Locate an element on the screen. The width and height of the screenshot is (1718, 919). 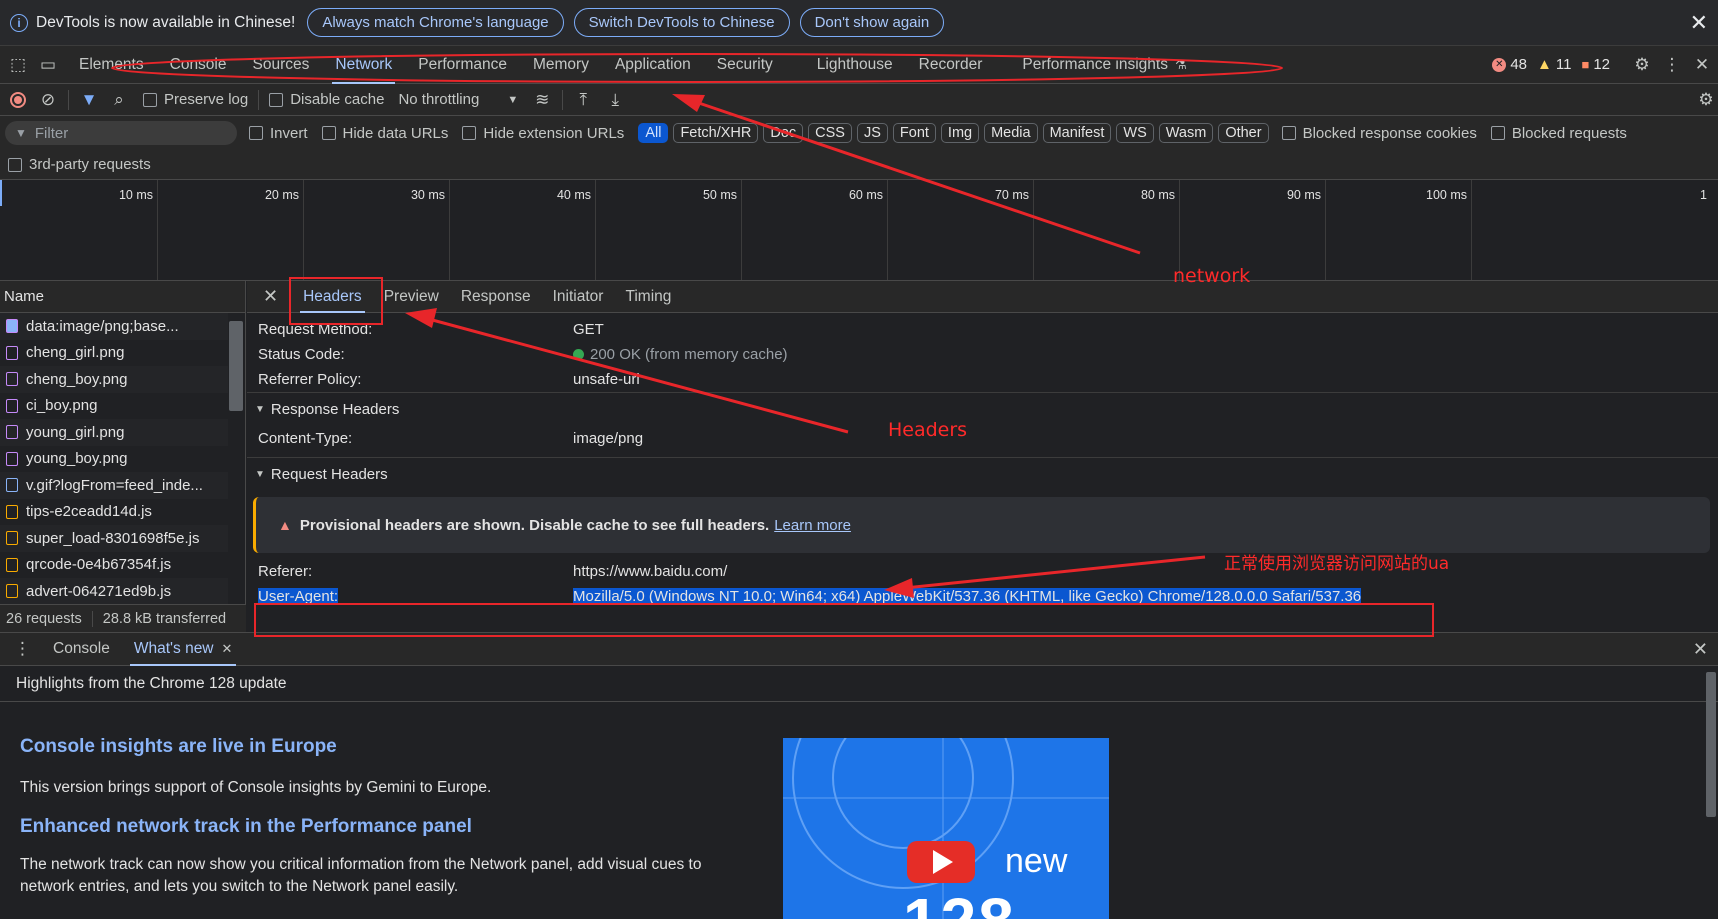
import-har-icon: ⤒ is located at coordinates (583, 100).